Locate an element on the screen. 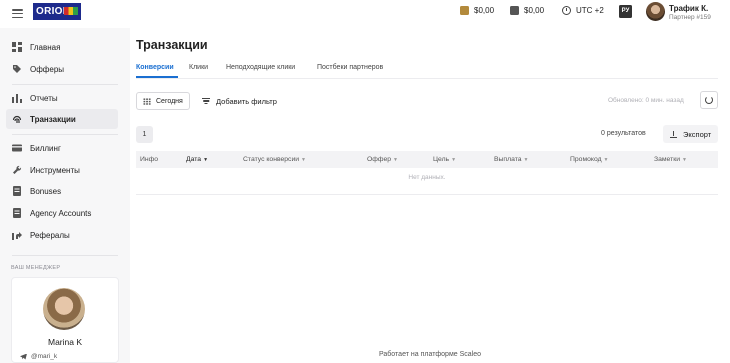 Image resolution: width=730 pixels, height=363 pixels. column-header-goal: Цель ▼ is located at coordinates (444, 159).